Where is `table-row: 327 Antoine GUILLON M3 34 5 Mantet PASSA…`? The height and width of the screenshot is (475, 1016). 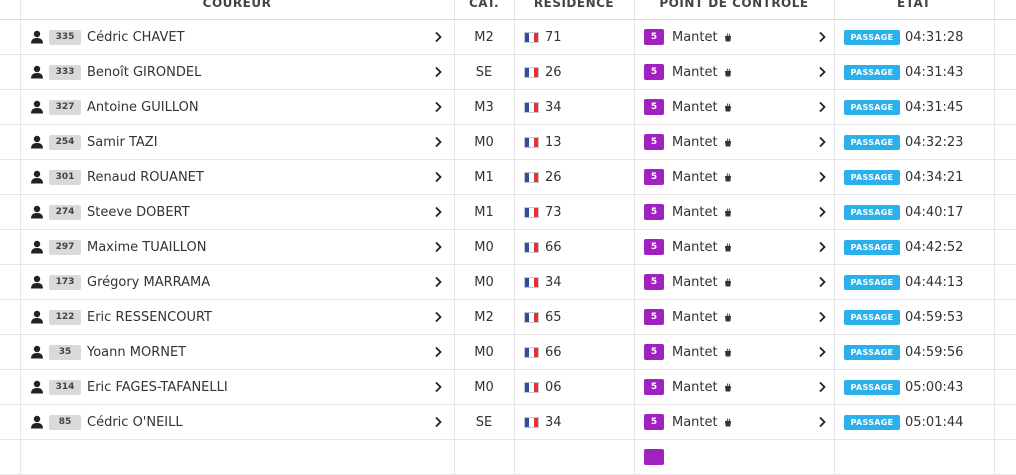 table-row: 327 Antoine GUILLON M3 34 5 Mantet PASSA… is located at coordinates (508, 107).